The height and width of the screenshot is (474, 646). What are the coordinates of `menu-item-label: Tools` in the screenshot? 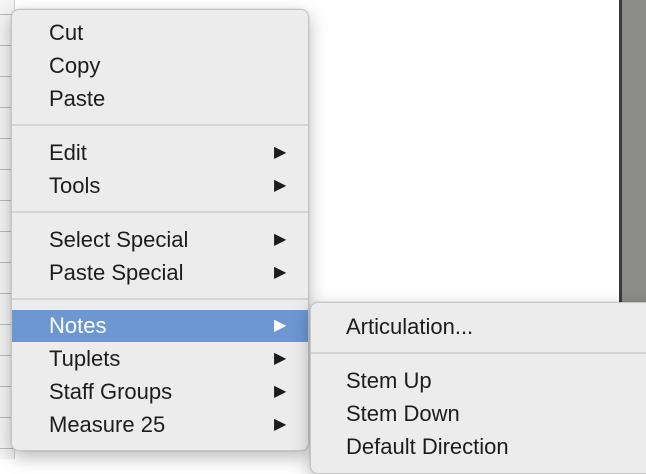 It's located at (75, 185).